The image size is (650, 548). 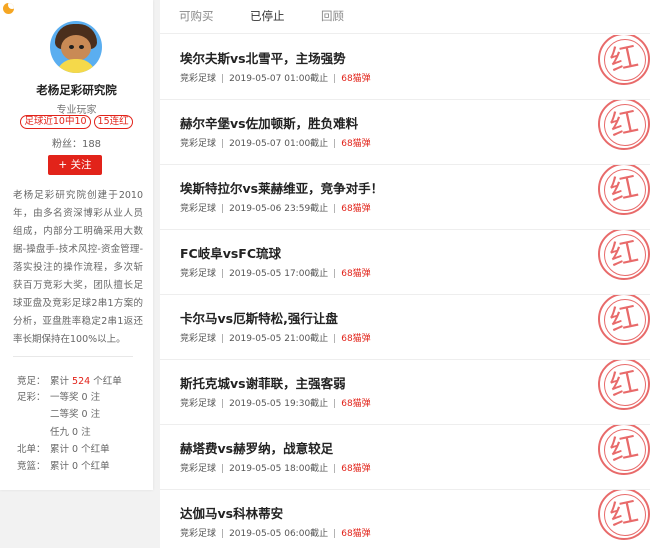 I want to click on tab-review: 回顾, so click(x=332, y=16).